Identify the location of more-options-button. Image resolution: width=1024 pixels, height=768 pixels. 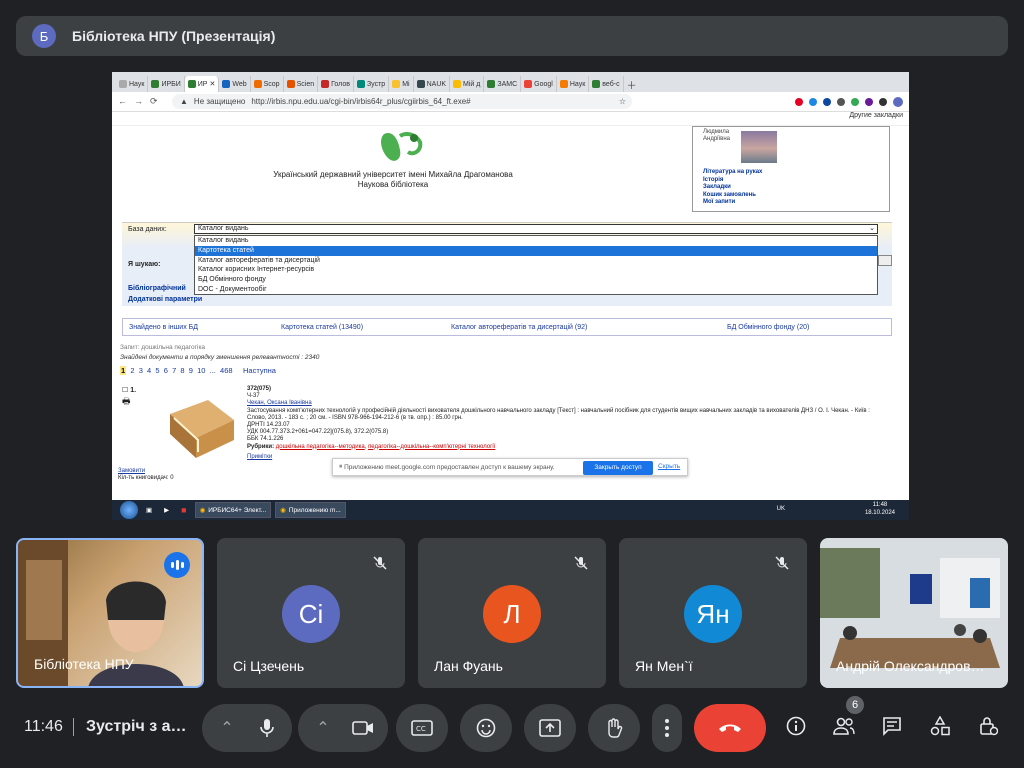
(667, 728).